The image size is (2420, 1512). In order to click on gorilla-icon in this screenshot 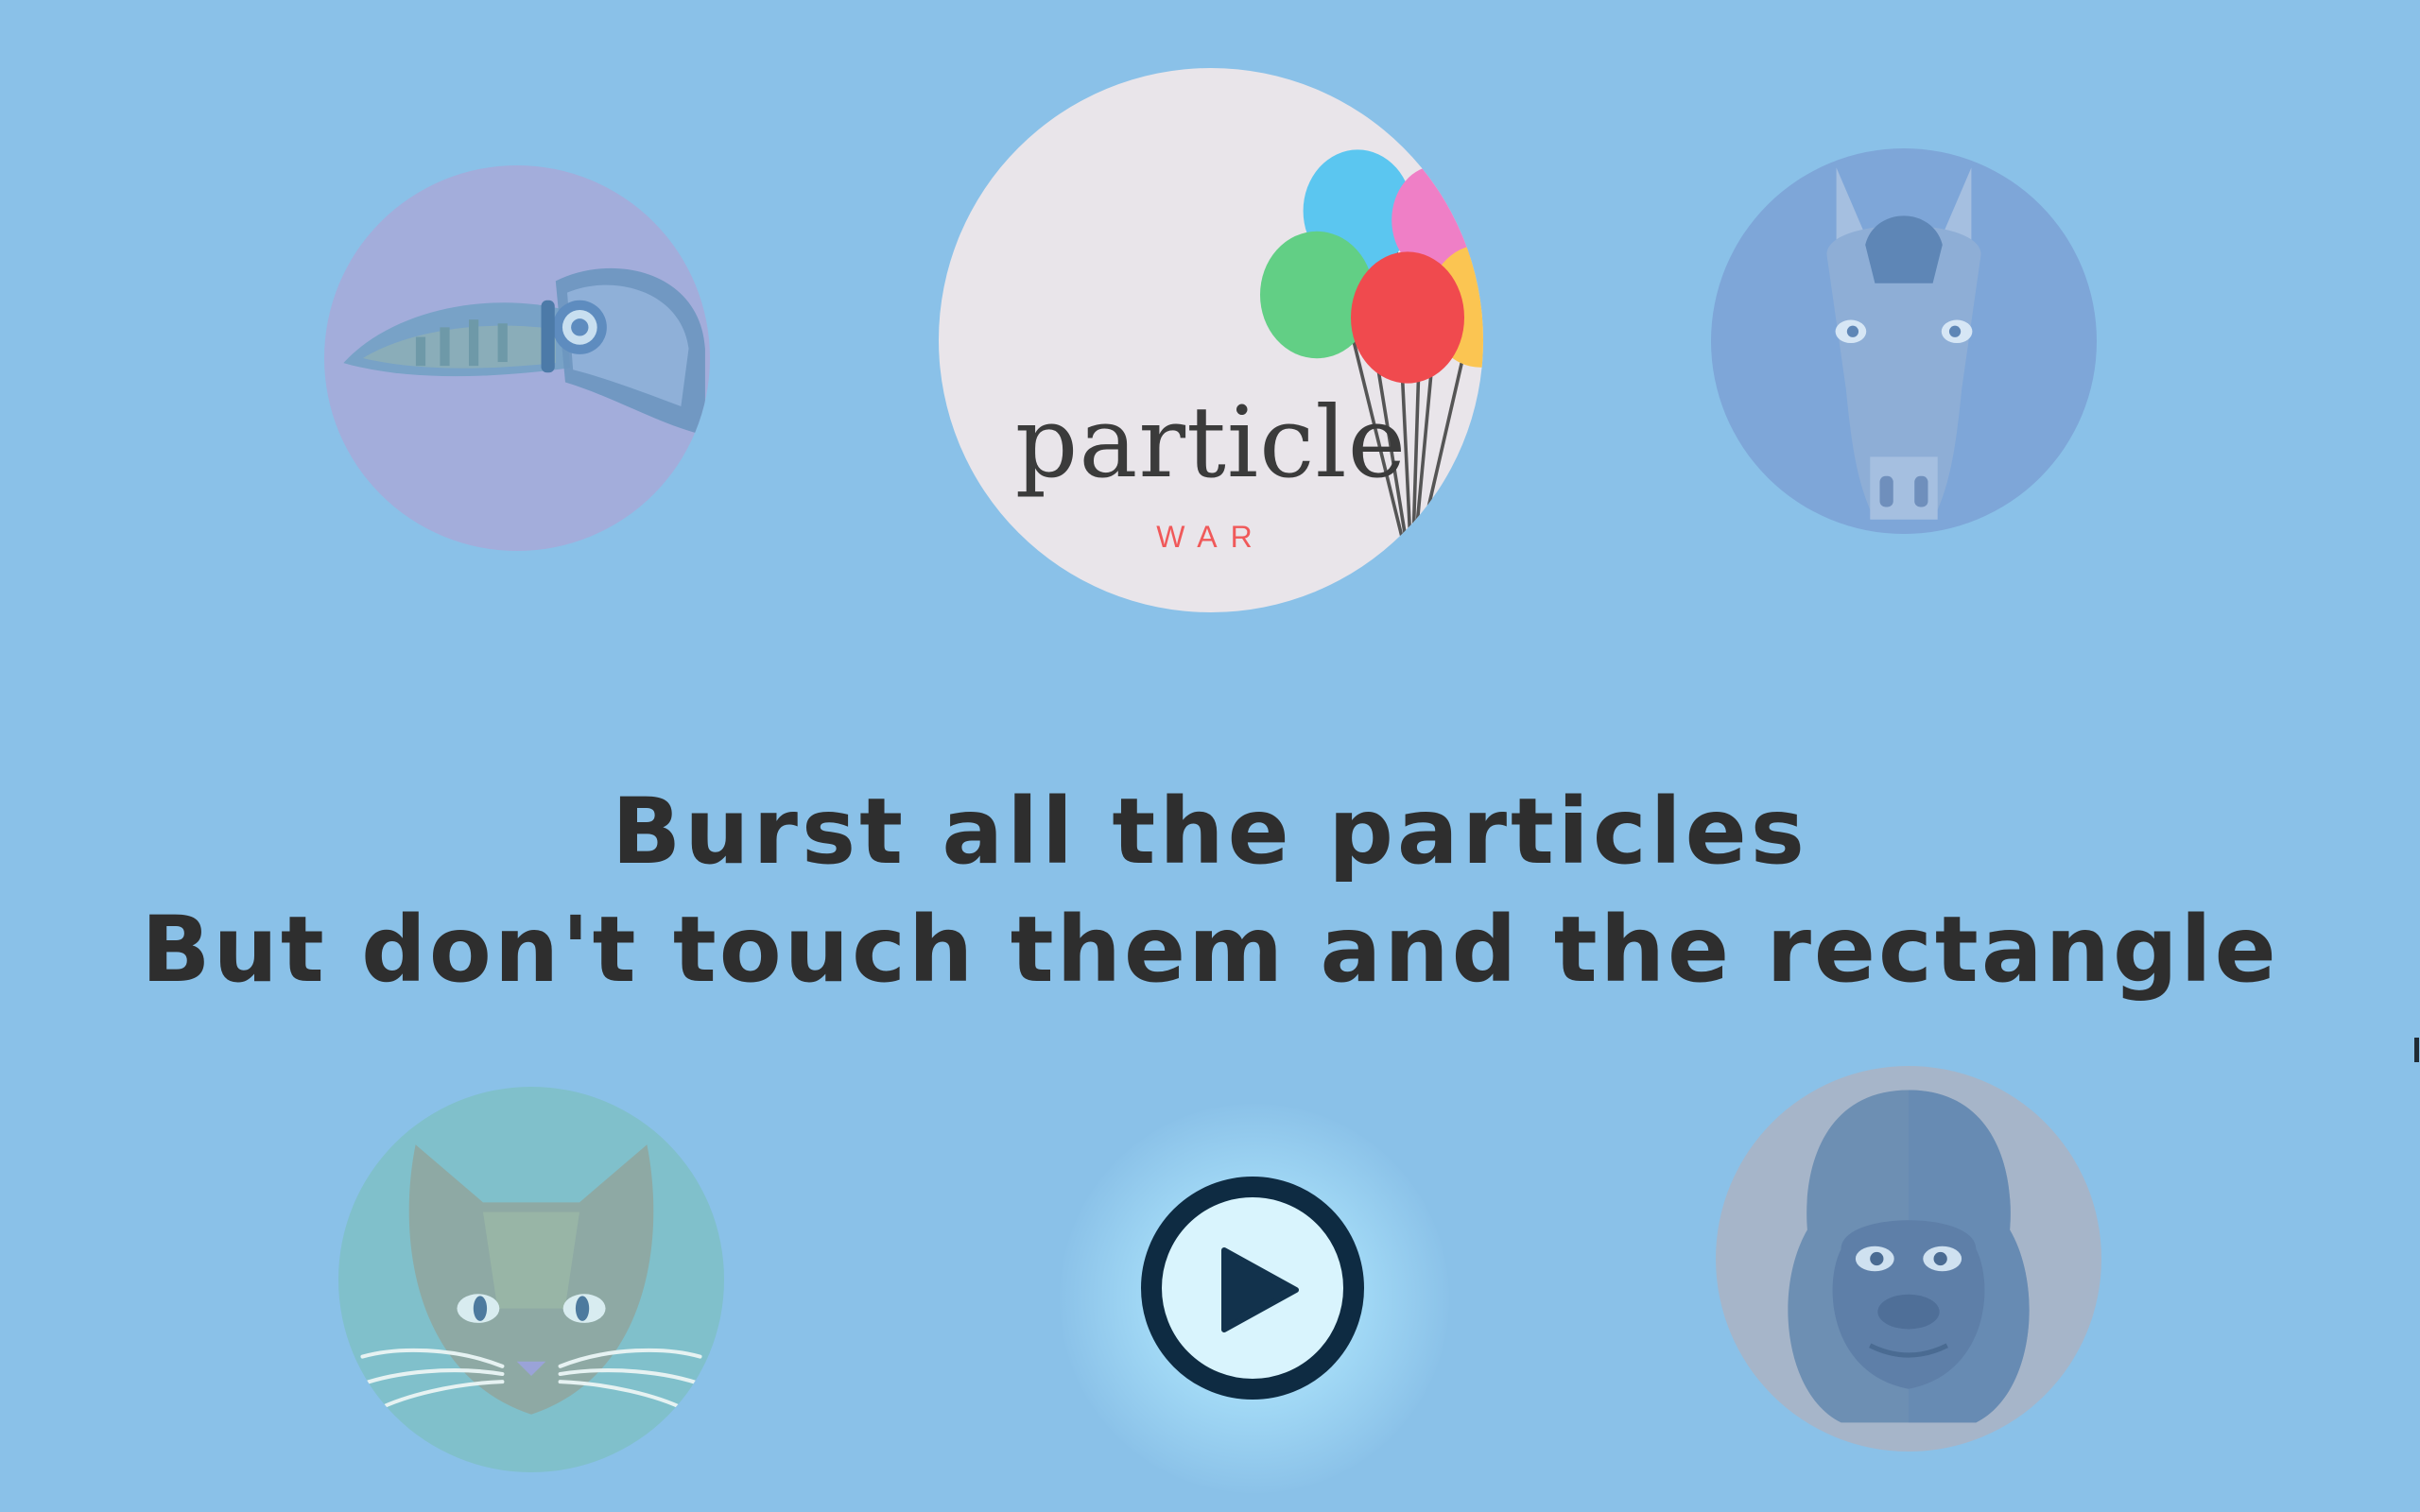, I will do `click(1908, 1259)`.